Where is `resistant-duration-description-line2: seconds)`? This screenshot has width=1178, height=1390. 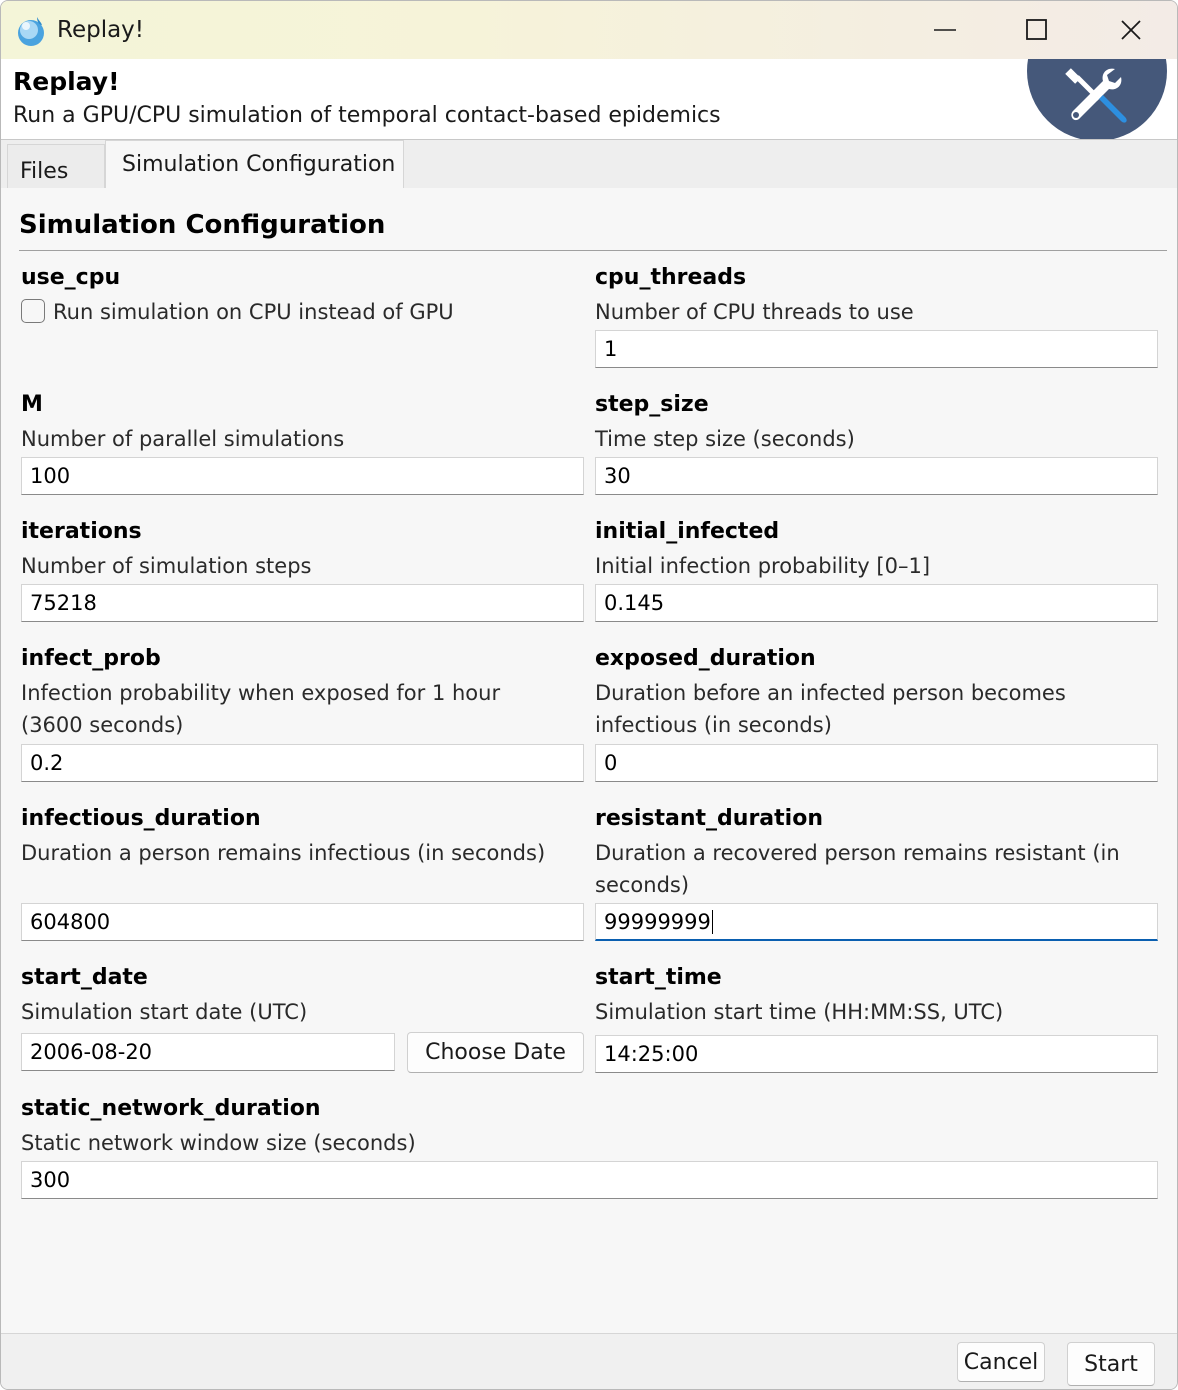
resistant-duration-description-line2: seconds) is located at coordinates (642, 885).